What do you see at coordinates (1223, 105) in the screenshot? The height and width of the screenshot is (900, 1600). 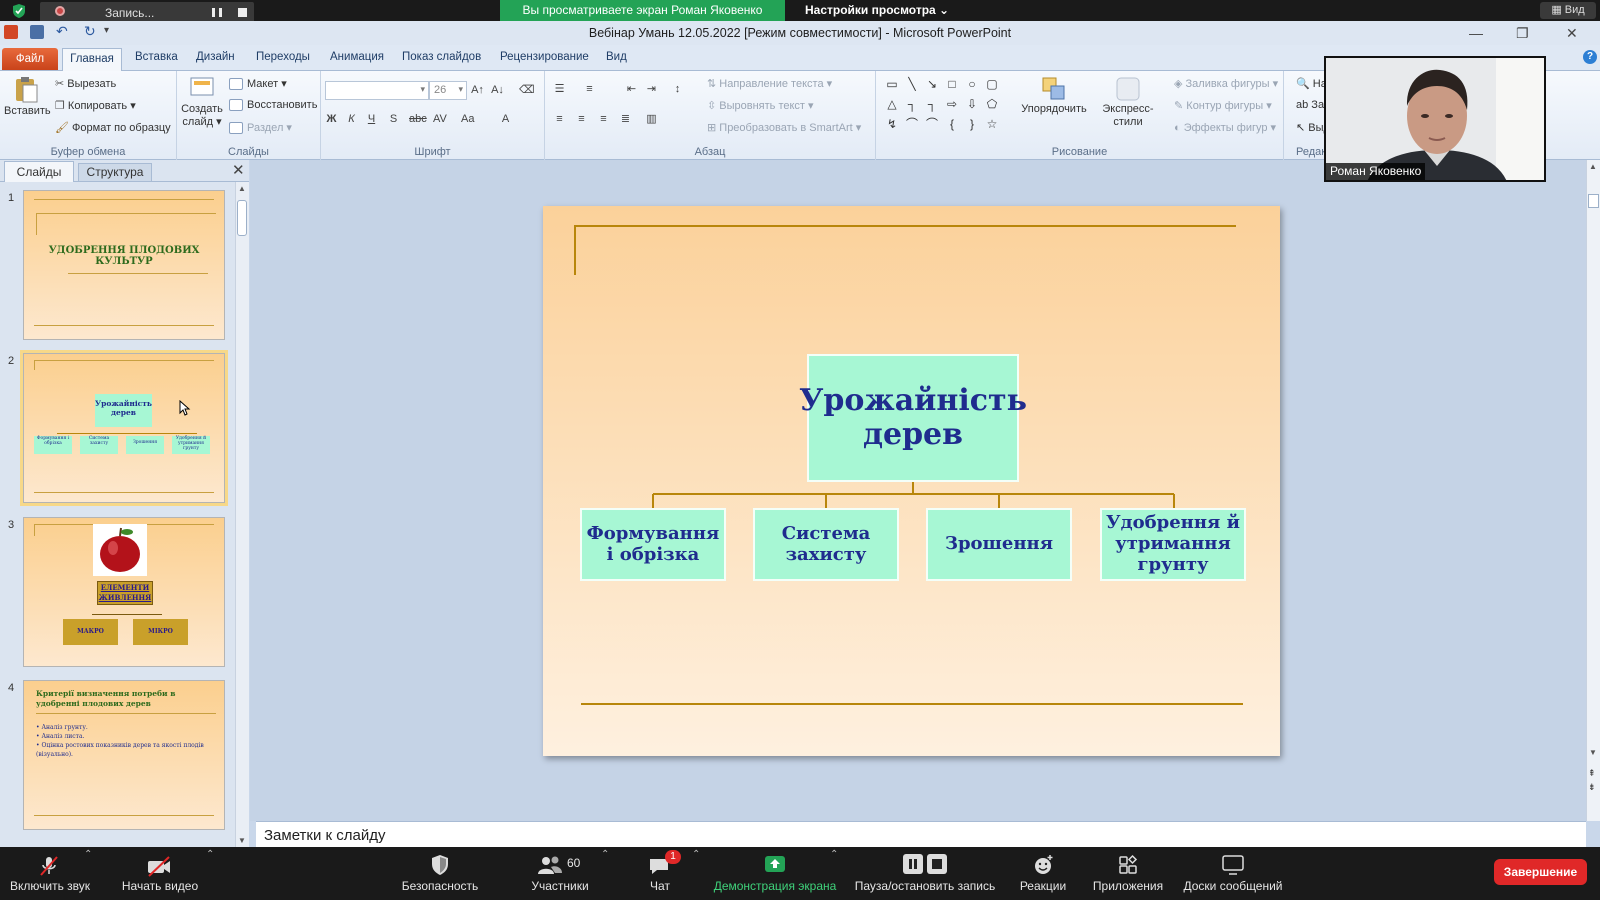 I see `shape-outline-button: ✎ Контур фигуры ▾` at bounding box center [1223, 105].